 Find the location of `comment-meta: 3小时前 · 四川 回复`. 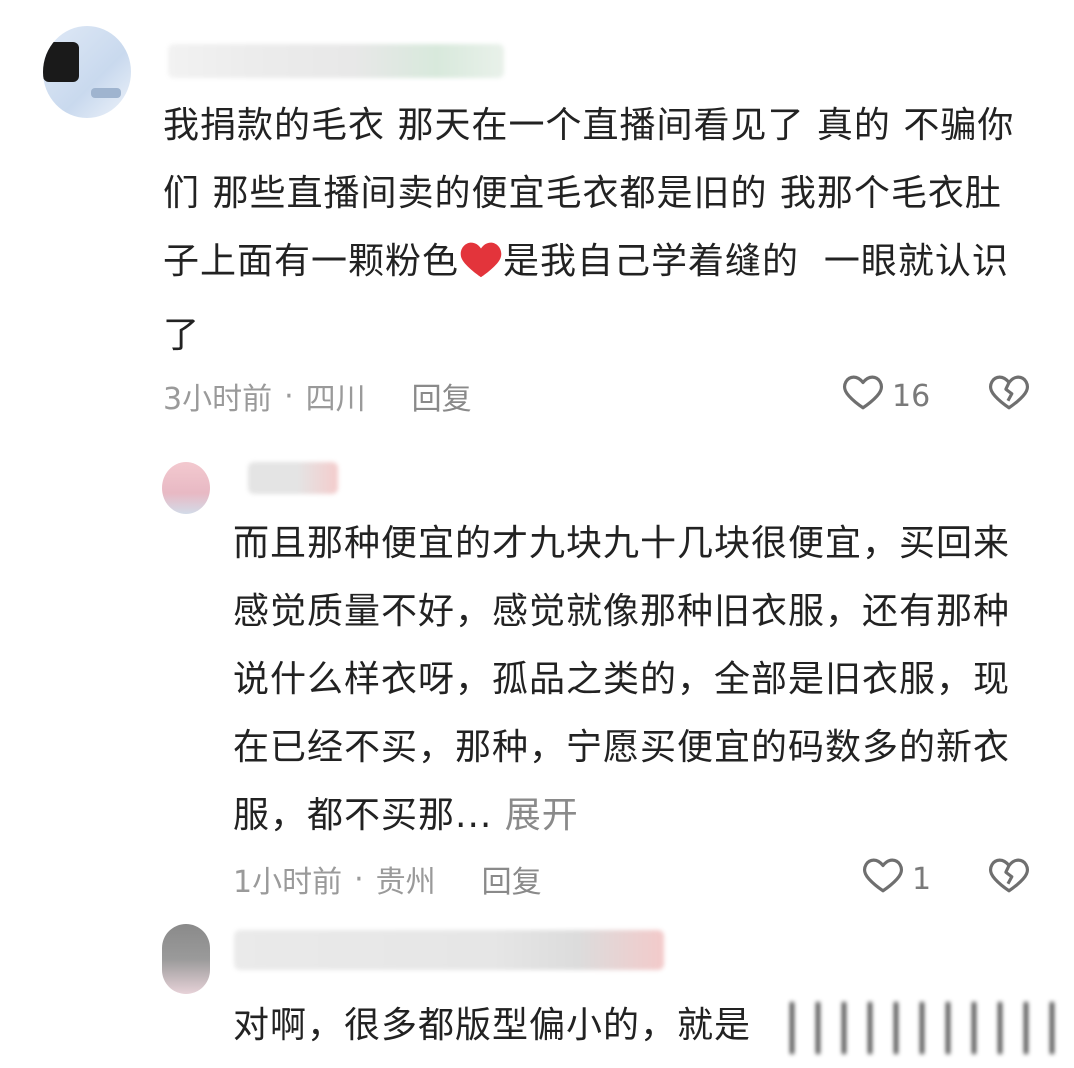

comment-meta: 3小时前 · 四川 回复 is located at coordinates (317, 396).